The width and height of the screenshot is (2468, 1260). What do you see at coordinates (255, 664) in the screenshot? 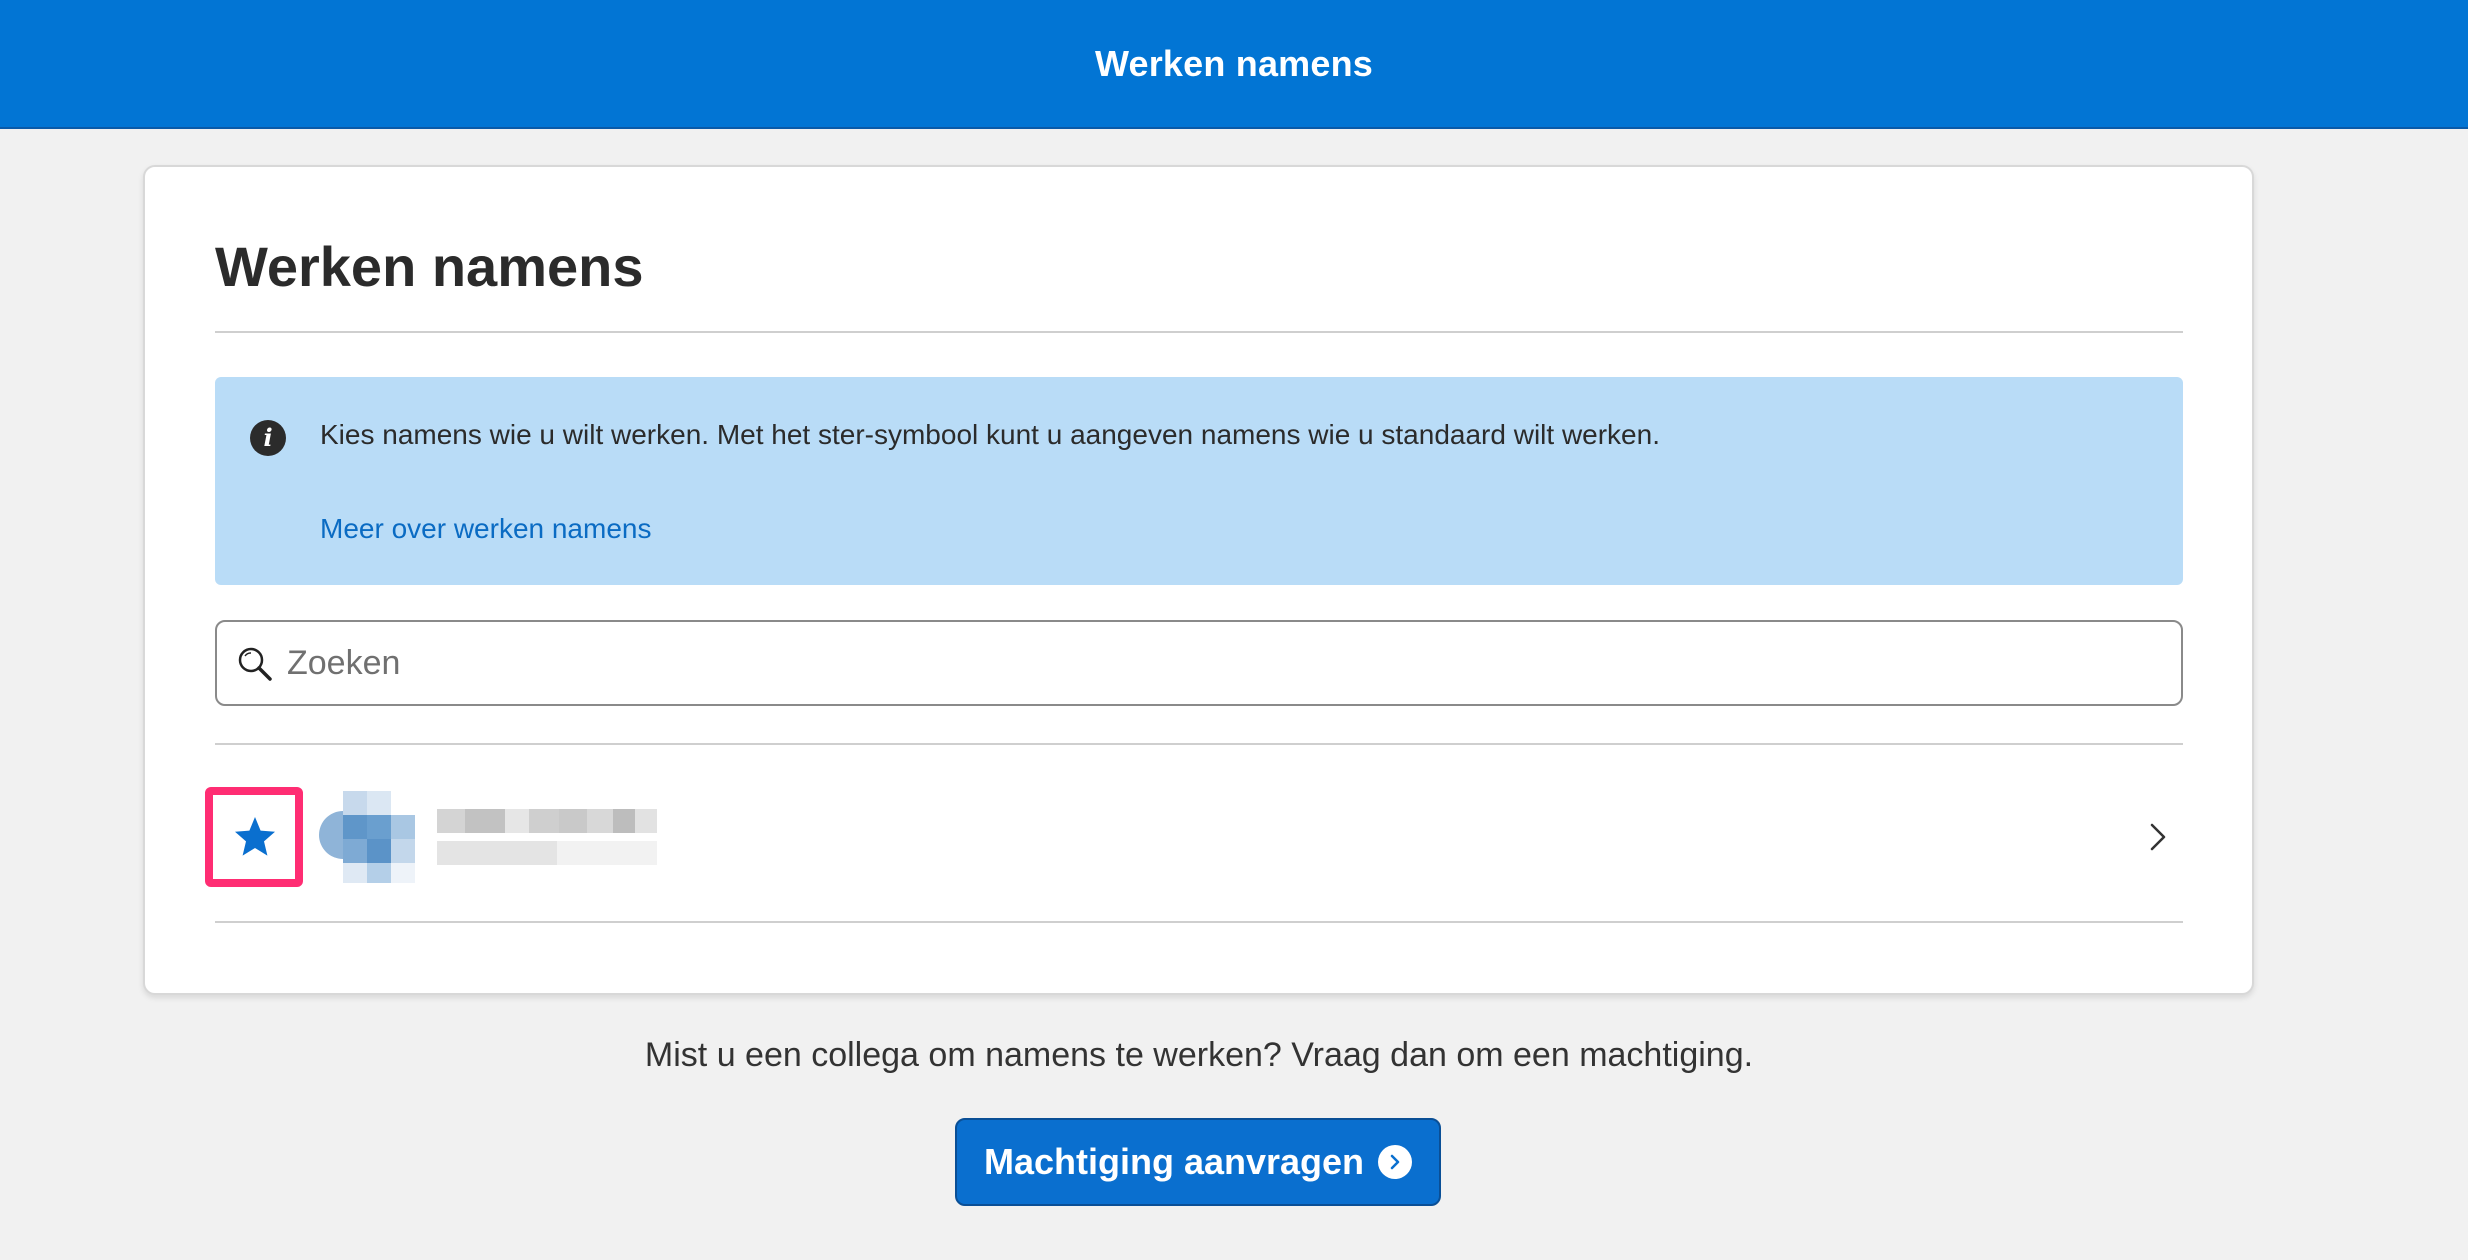
I see `search-icon` at bounding box center [255, 664].